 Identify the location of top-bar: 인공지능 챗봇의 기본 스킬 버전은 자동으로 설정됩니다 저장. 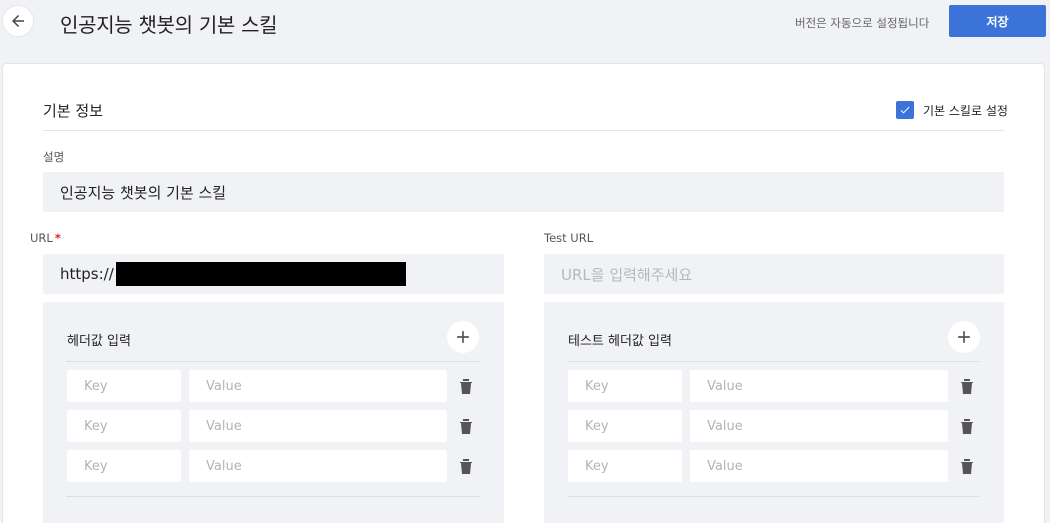
(525, 23).